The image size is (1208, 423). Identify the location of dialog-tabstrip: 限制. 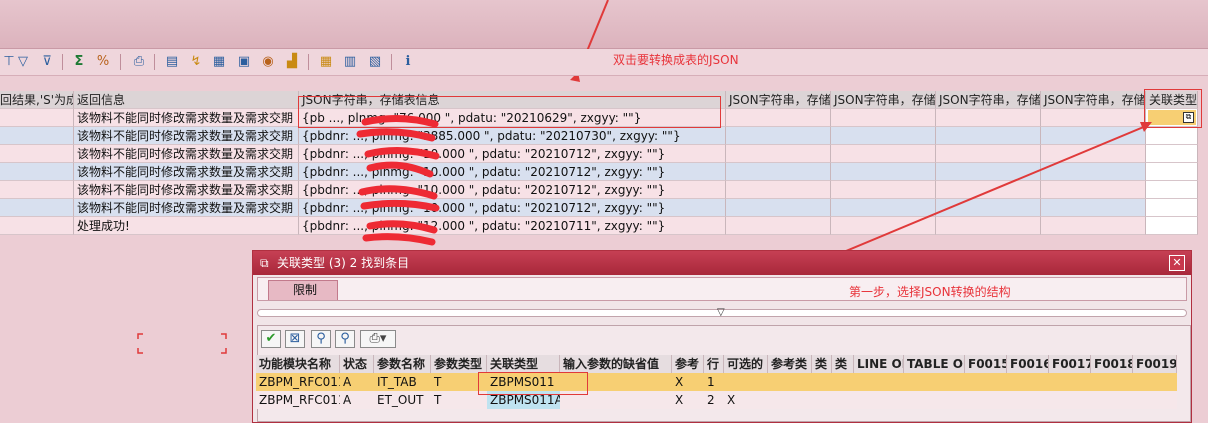
(722, 289).